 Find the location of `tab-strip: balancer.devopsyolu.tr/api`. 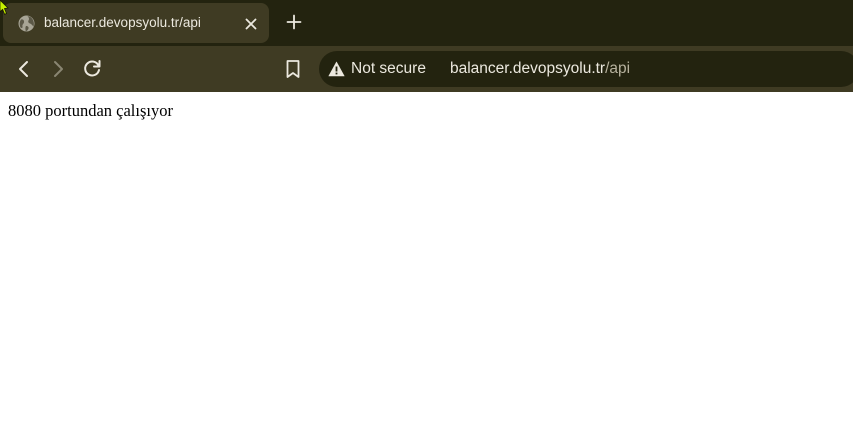

tab-strip: balancer.devopsyolu.tr/api is located at coordinates (426, 23).